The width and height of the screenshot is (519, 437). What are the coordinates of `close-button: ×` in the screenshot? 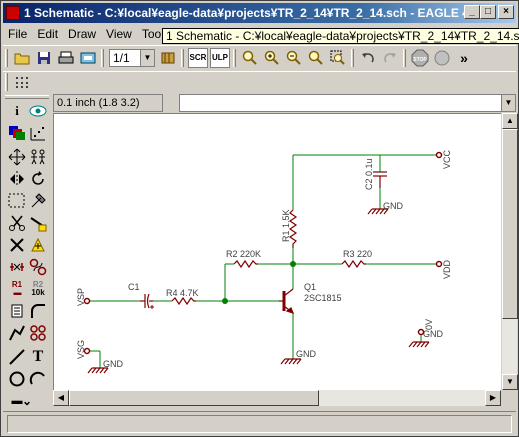 It's located at (506, 12).